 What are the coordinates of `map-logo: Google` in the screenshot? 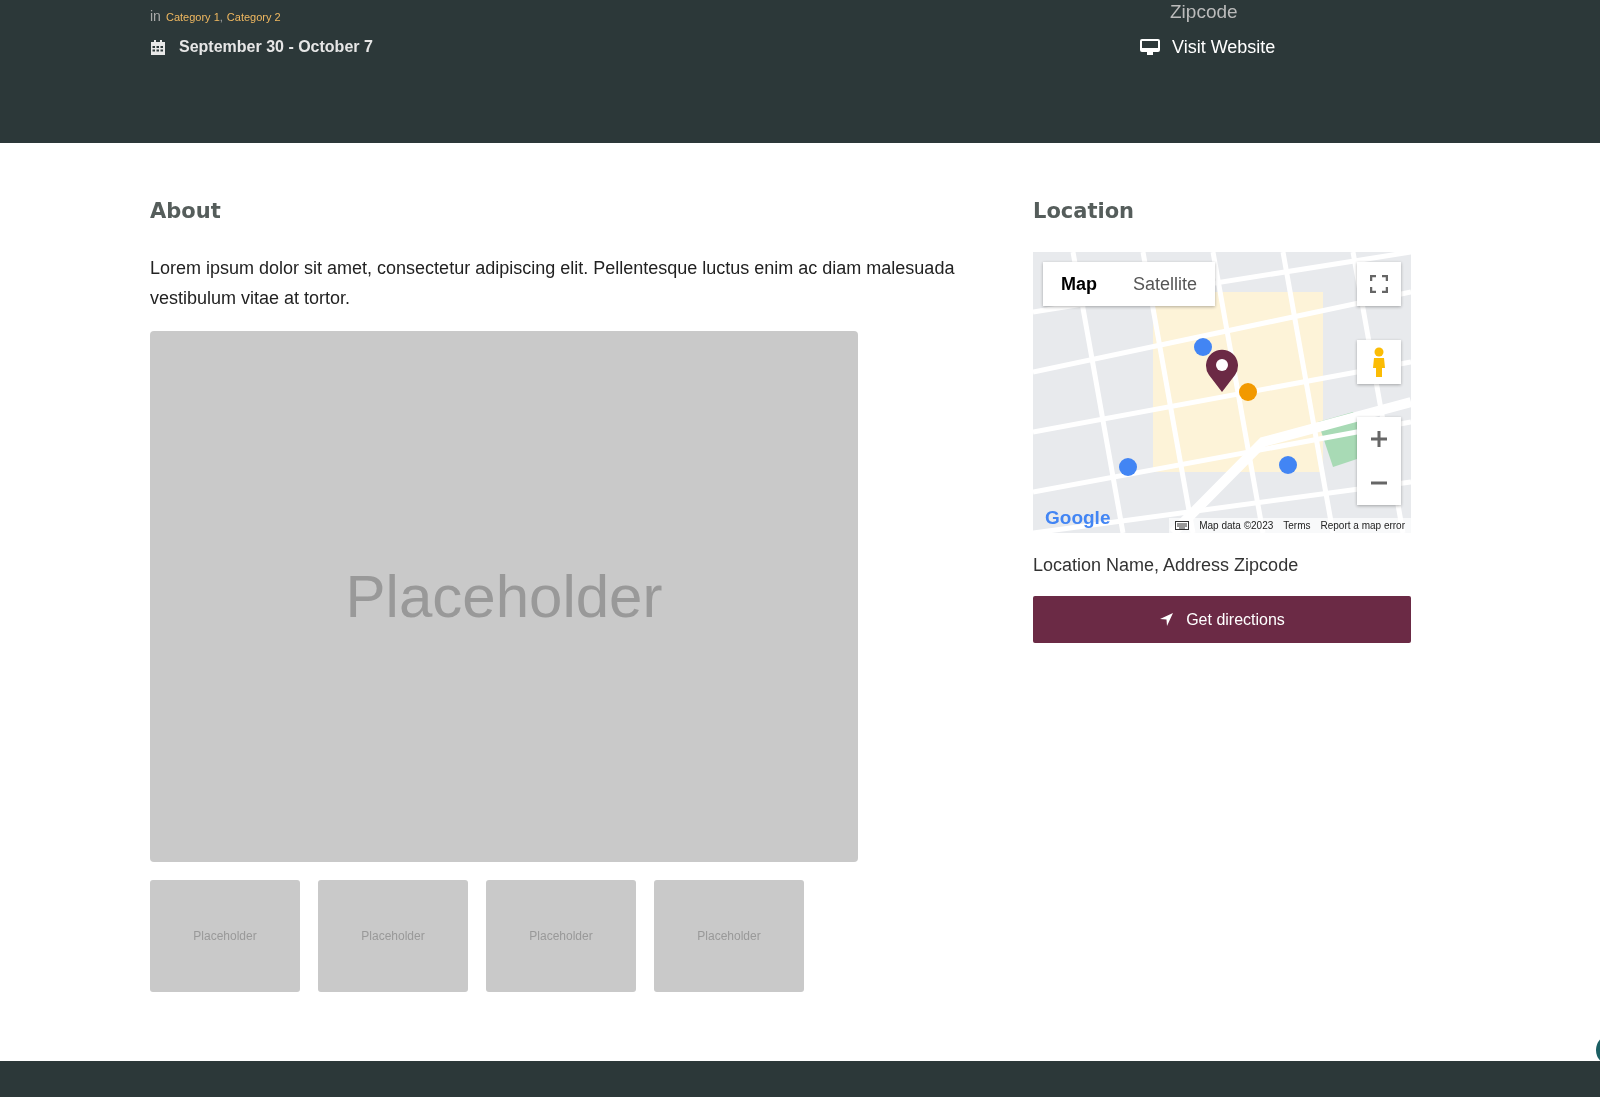 It's located at (1078, 518).